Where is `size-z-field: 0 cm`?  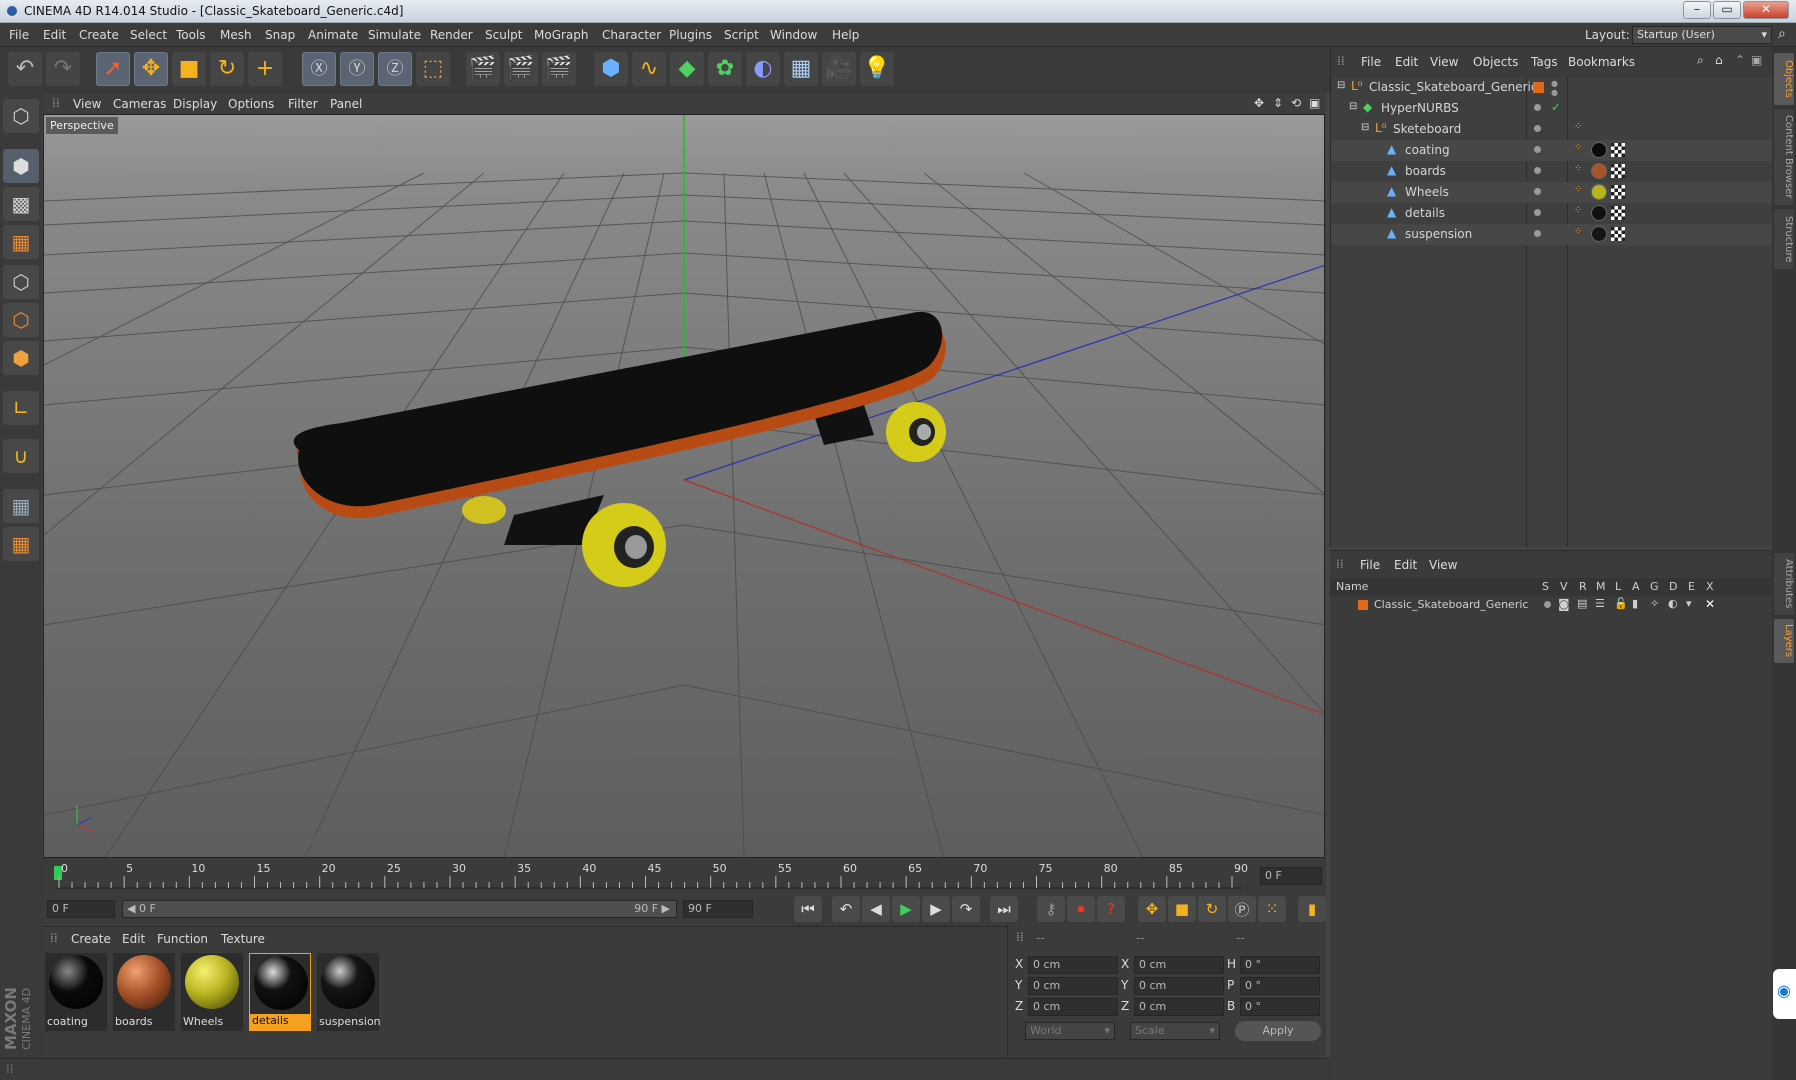
size-z-field: 0 cm is located at coordinates (1179, 1007).